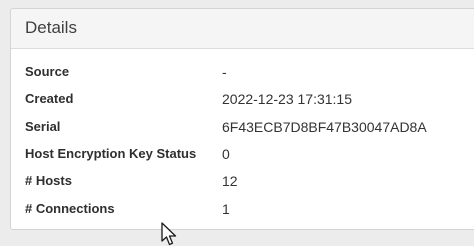 This screenshot has width=474, height=246. What do you see at coordinates (111, 153) in the screenshot?
I see `host-encryption-key-status-label: Host Encryption Key Status` at bounding box center [111, 153].